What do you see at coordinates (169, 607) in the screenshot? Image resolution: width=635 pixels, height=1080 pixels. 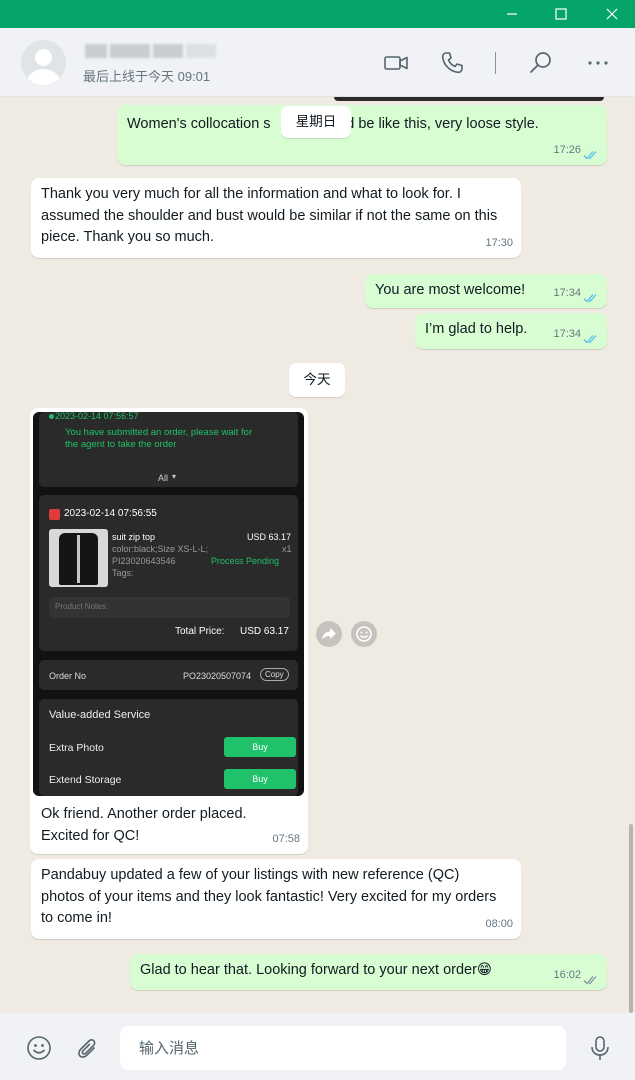 I see `product-notes-field: Product Notes:` at bounding box center [169, 607].